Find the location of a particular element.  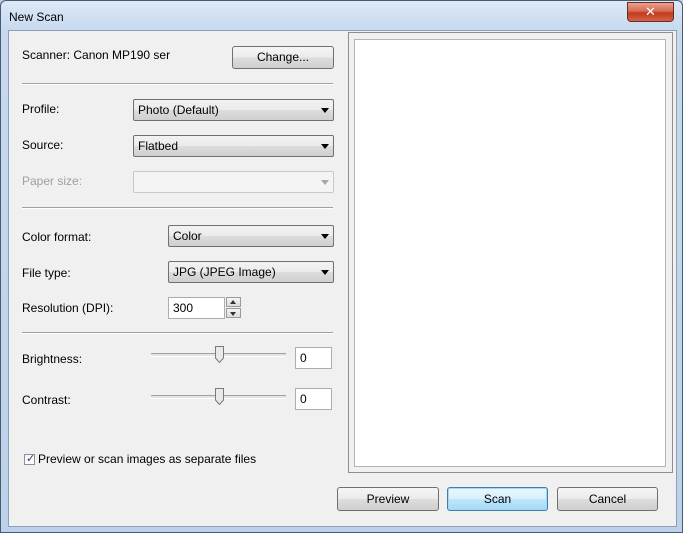

source-select: Flatbed is located at coordinates (233, 146).